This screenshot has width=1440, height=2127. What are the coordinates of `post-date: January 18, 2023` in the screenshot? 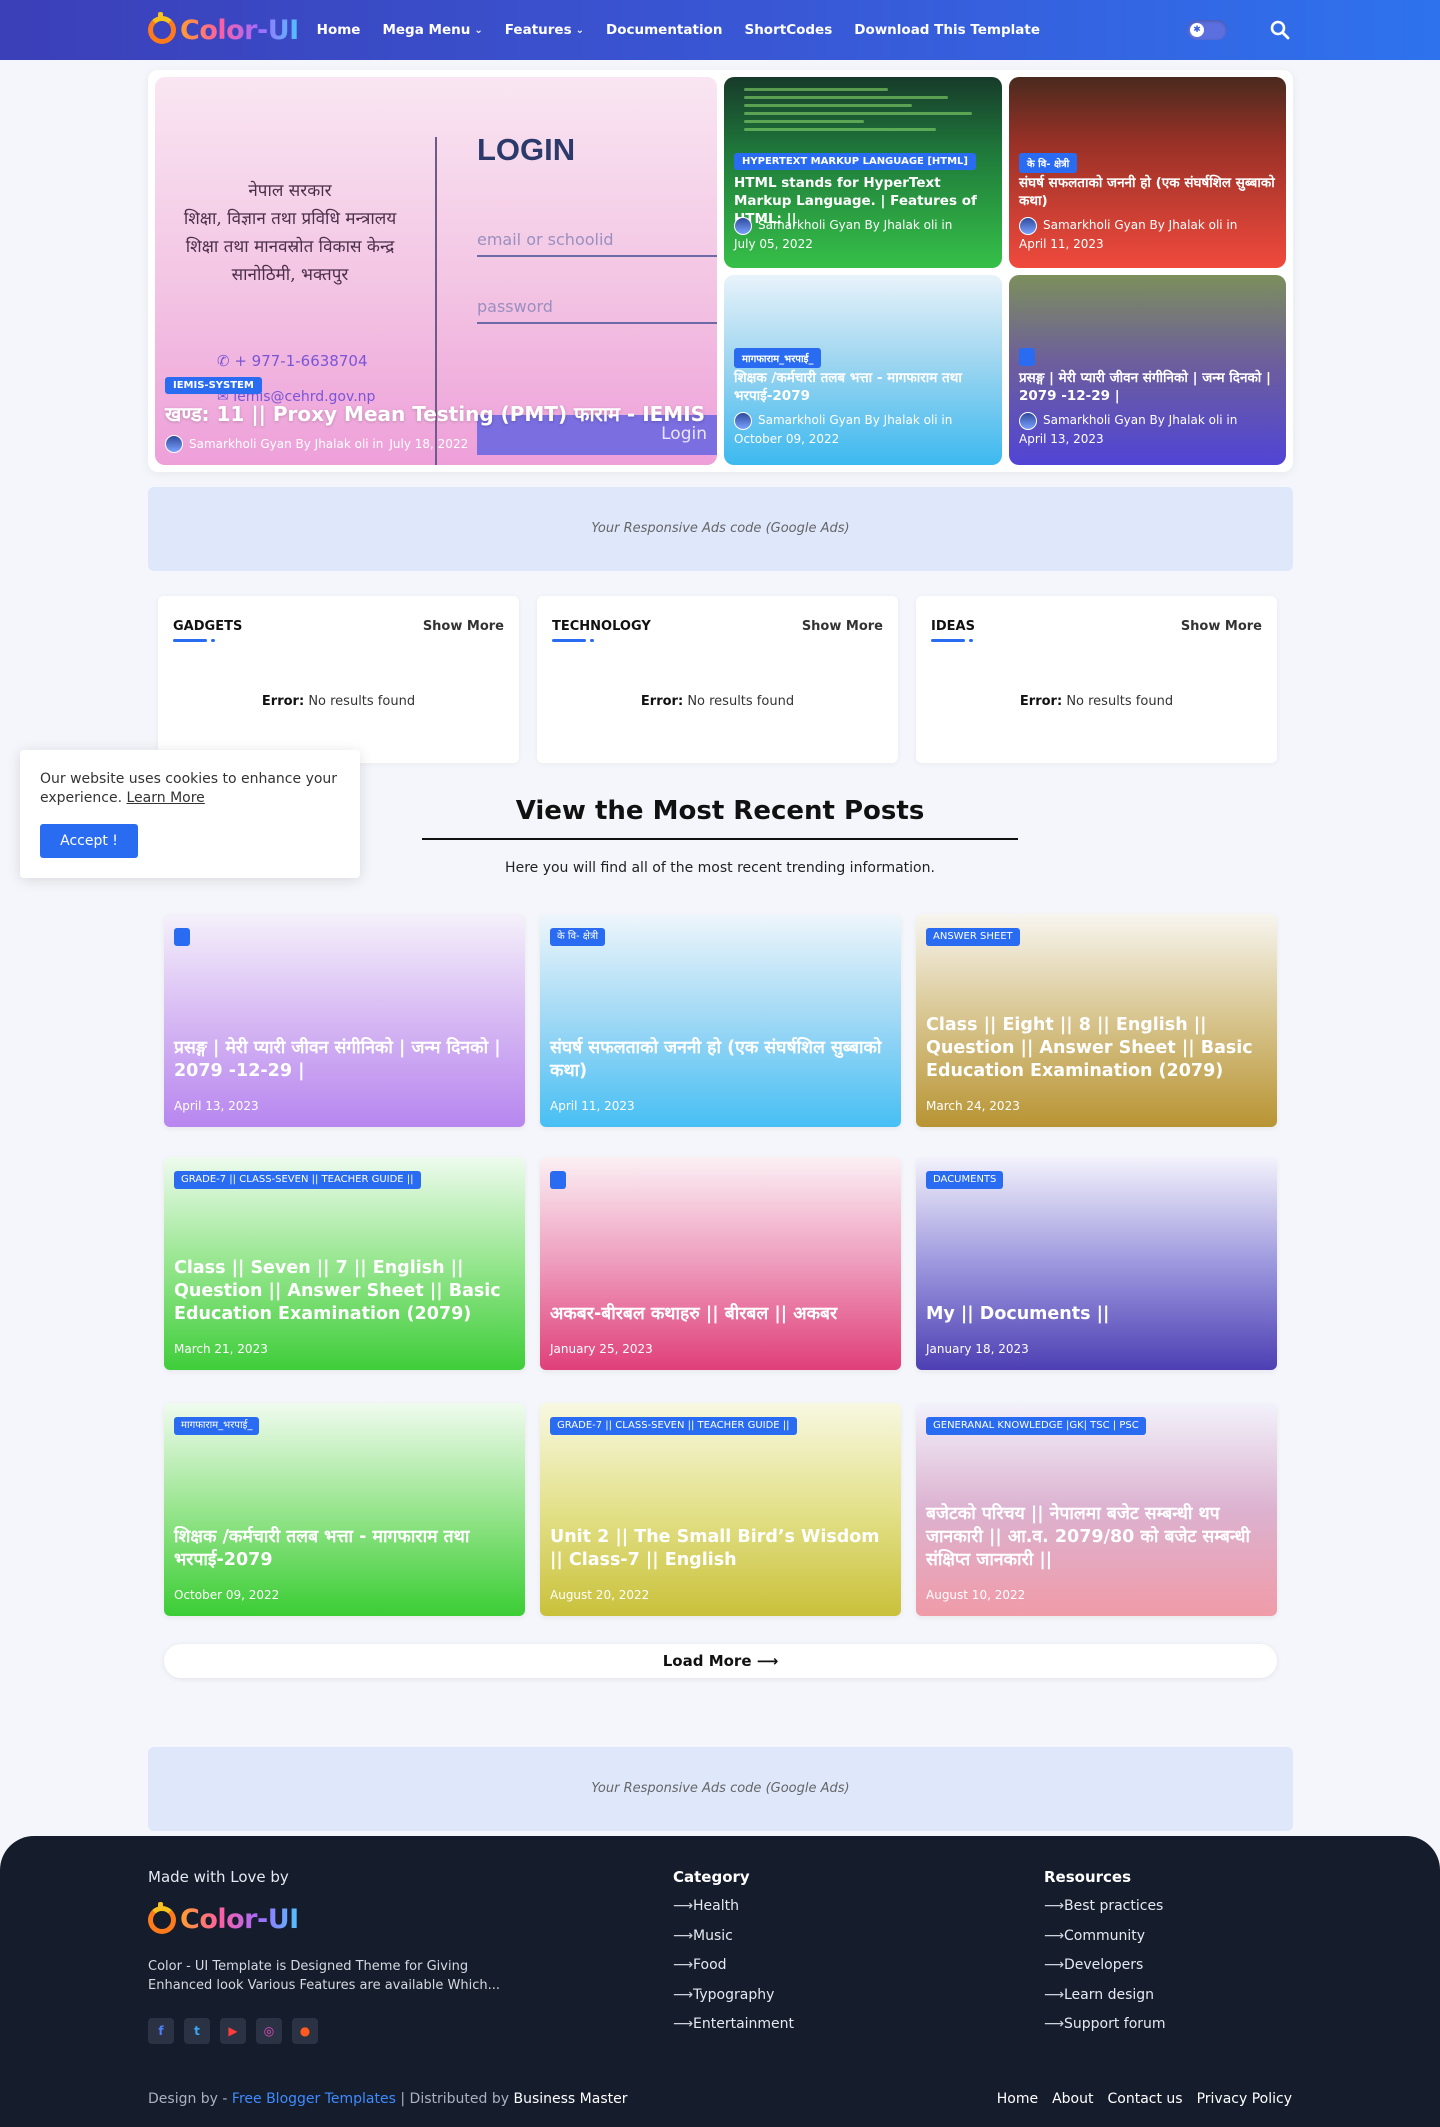 It's located at (977, 1349).